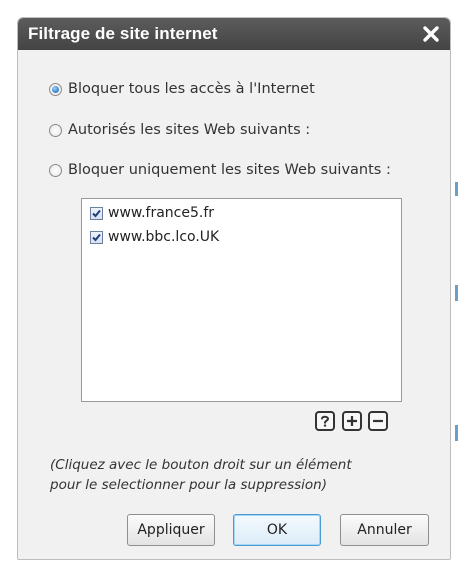 This screenshot has width=458, height=563. Describe the element at coordinates (277, 530) in the screenshot. I see `ok-button: OK` at that location.